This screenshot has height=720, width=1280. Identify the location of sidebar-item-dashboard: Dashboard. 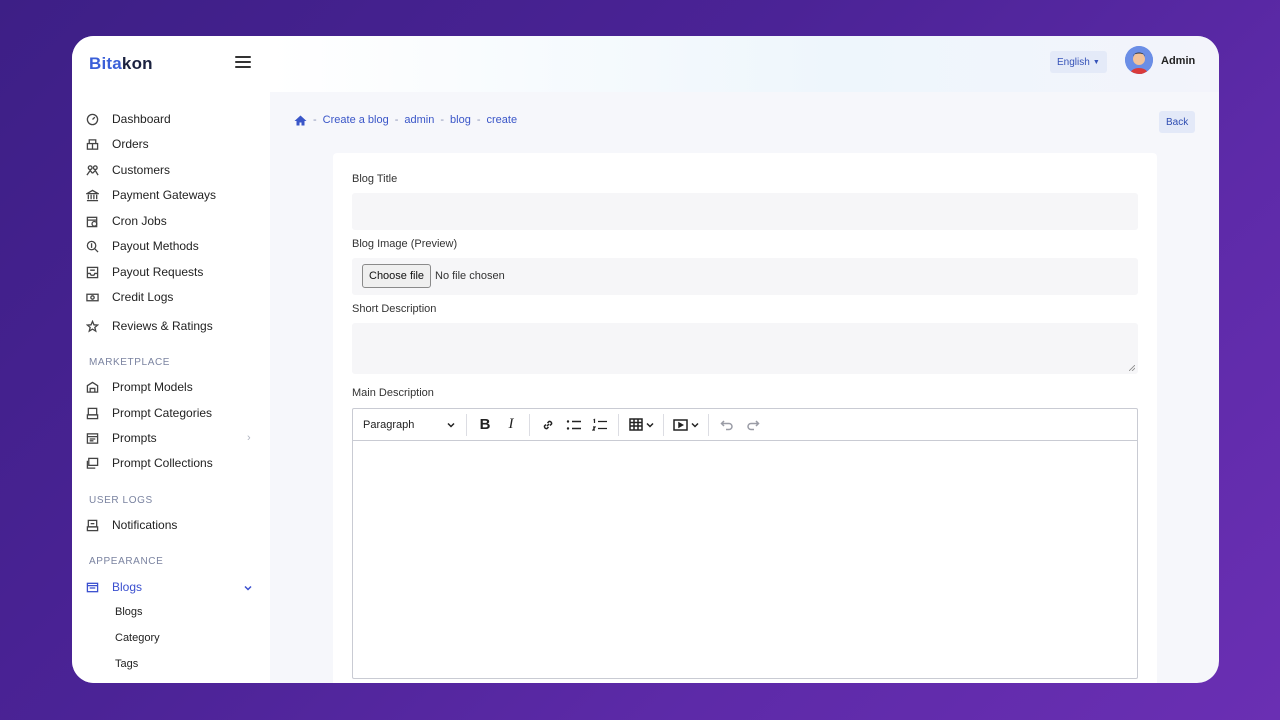
(128, 119).